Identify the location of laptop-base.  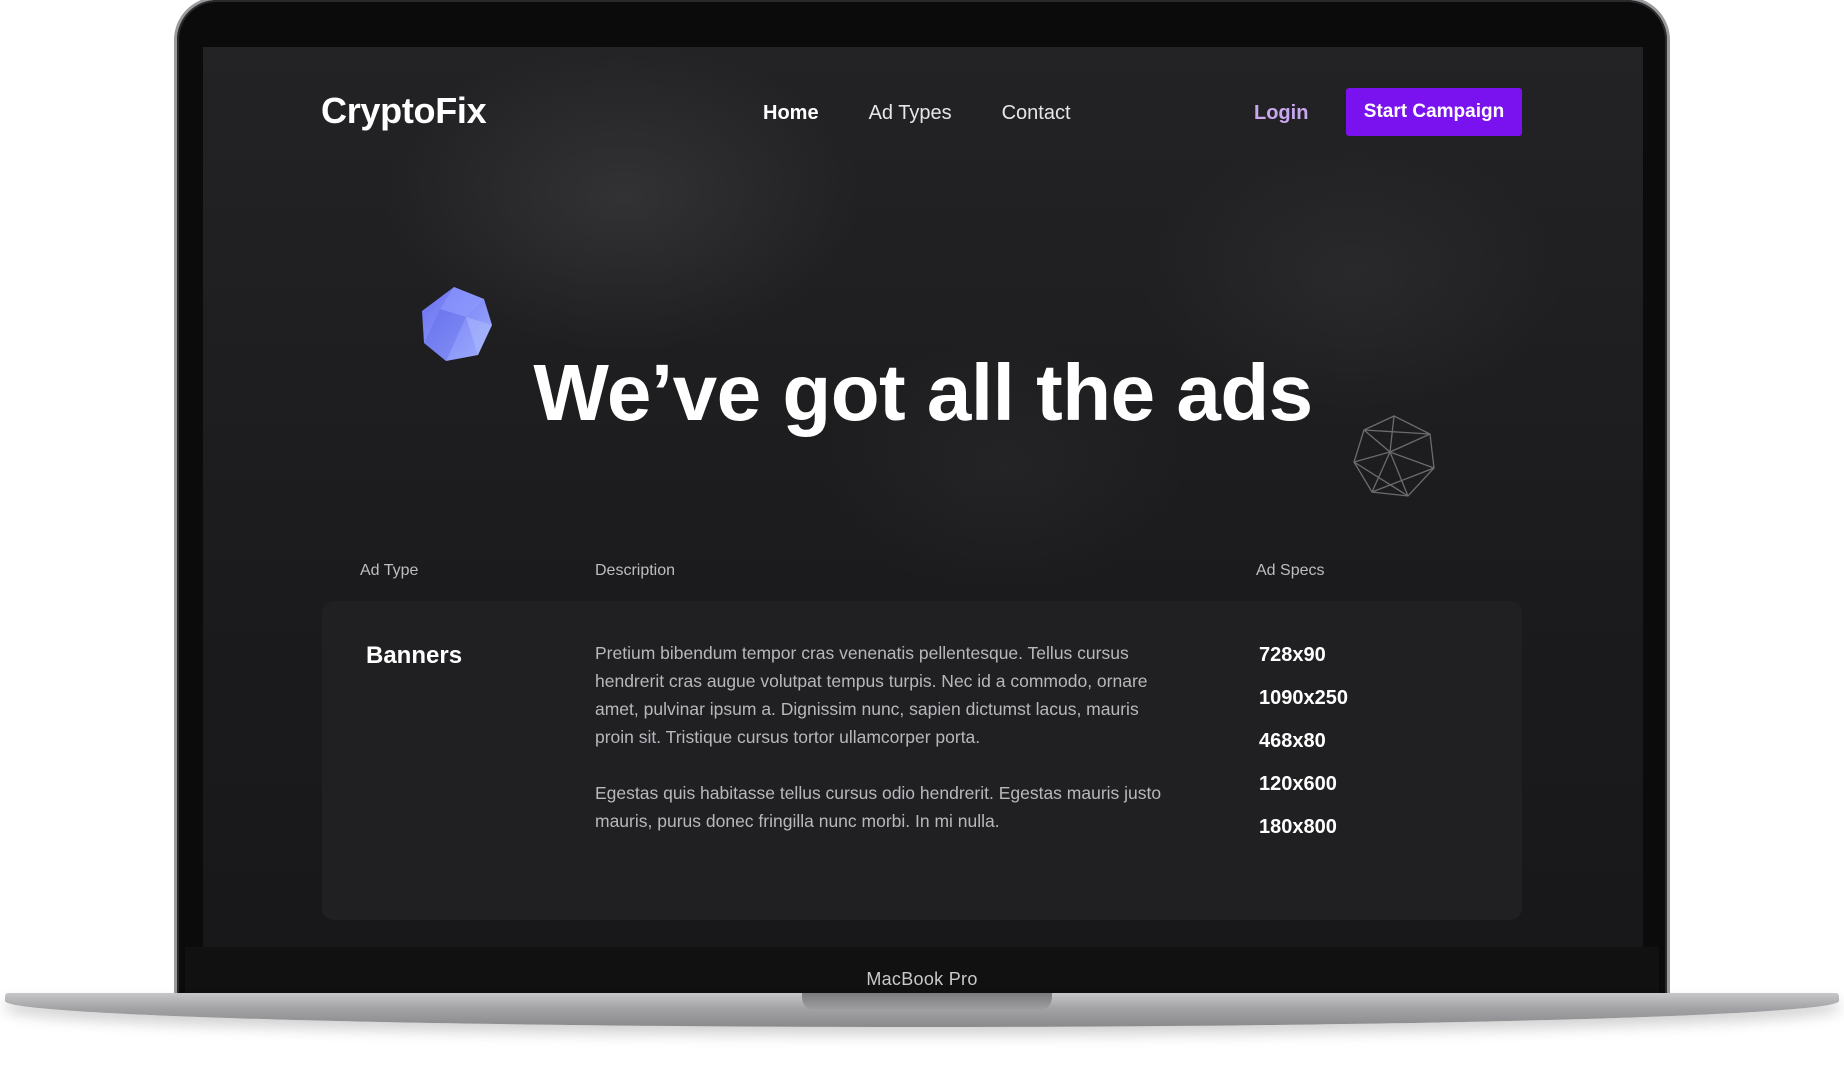
(922, 1010).